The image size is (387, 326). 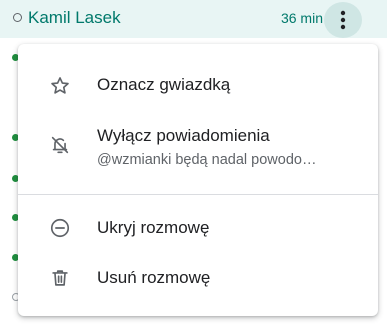 What do you see at coordinates (153, 227) in the screenshot?
I see `menu-item-label: Ukryj rozmowę` at bounding box center [153, 227].